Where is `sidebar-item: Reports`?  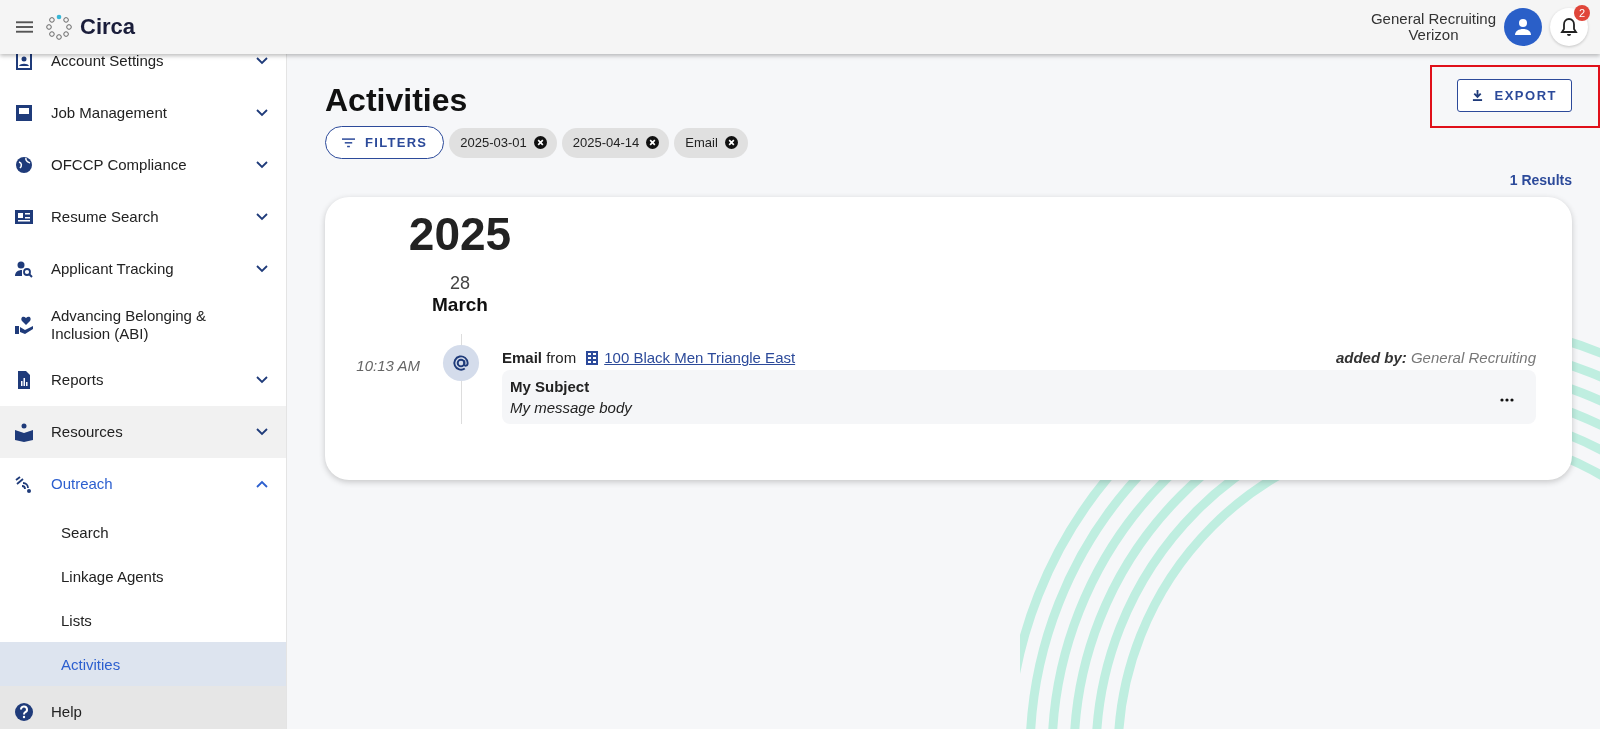 sidebar-item: Reports is located at coordinates (143, 380).